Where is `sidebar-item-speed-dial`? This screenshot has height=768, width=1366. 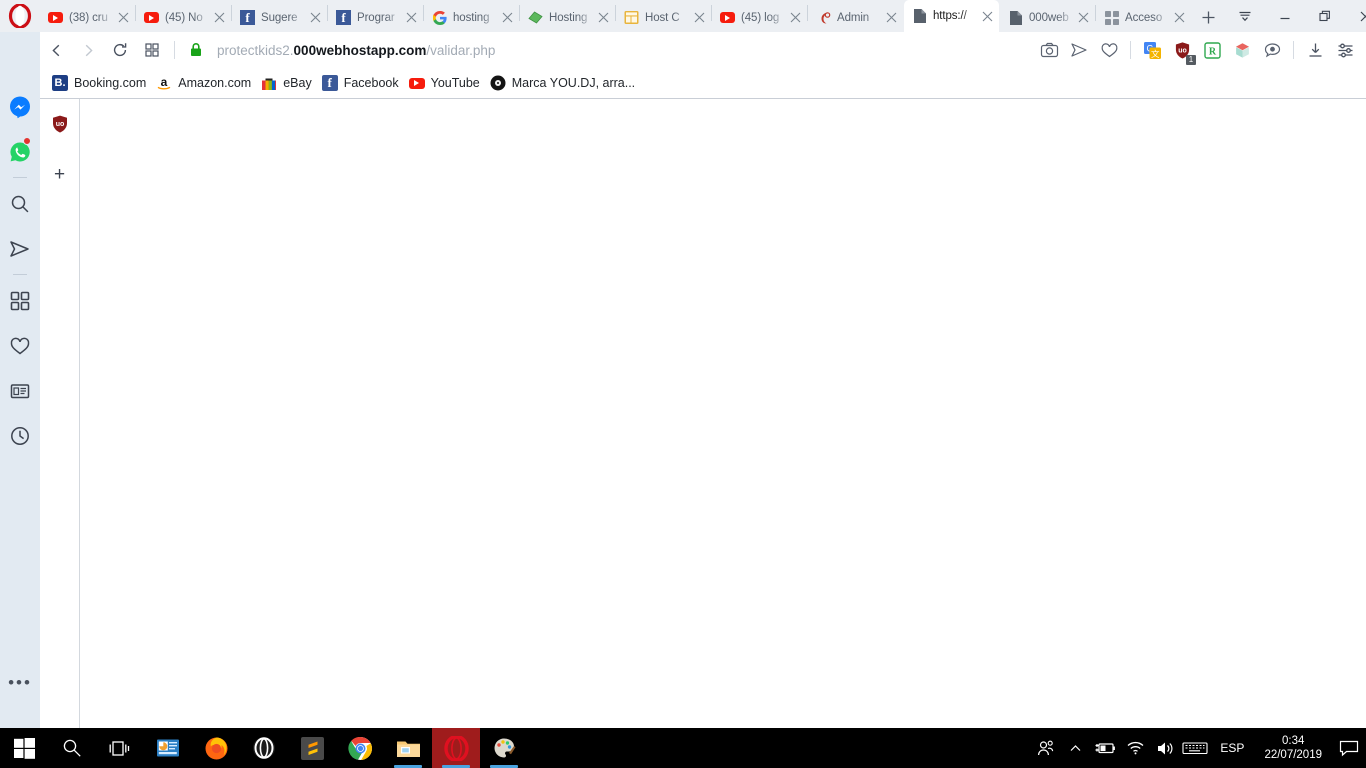 sidebar-item-speed-dial is located at coordinates (20, 300).